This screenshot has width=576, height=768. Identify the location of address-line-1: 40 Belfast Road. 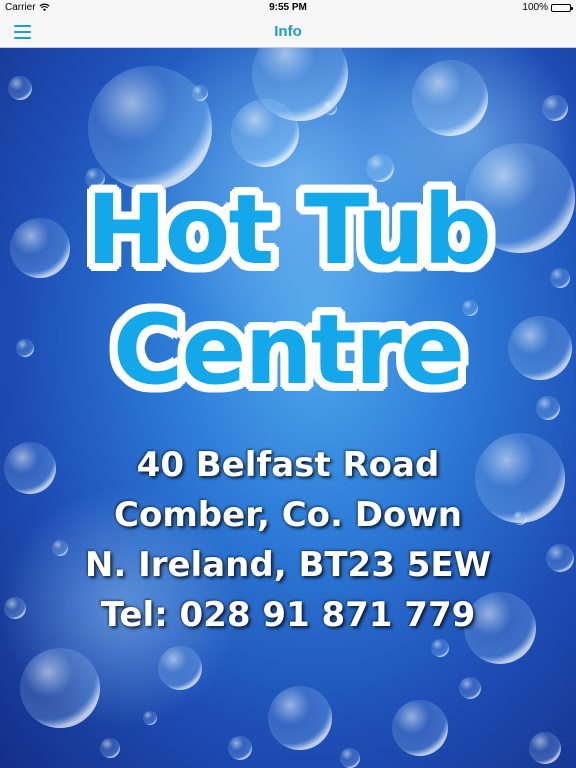
(288, 465).